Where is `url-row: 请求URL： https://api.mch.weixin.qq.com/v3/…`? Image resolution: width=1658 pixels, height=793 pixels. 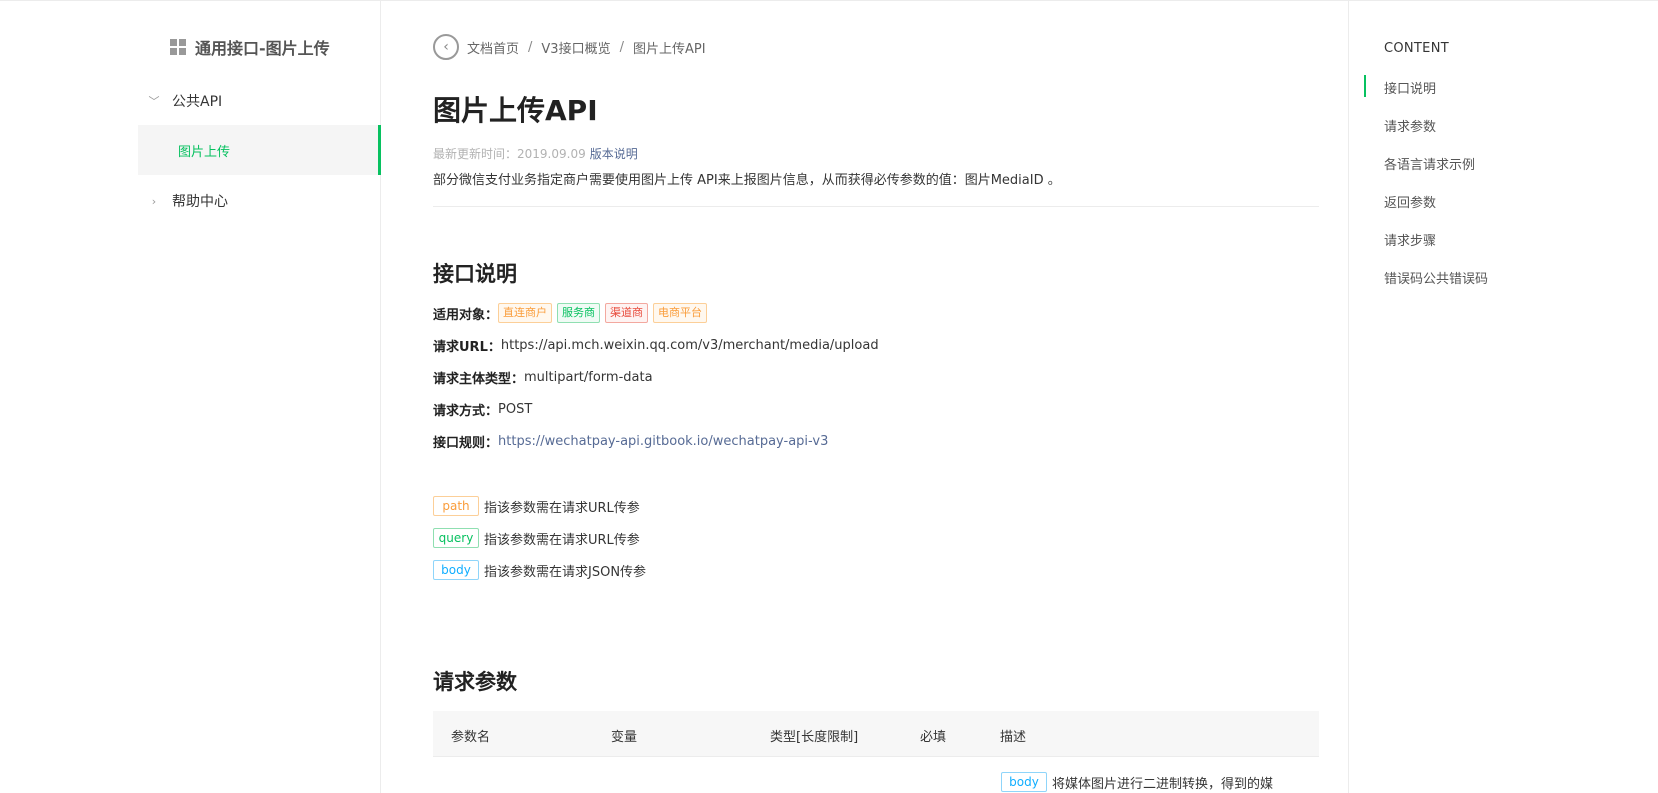
url-row: 请求URL： https://api.mch.weixin.qq.com/v3/… is located at coordinates (656, 345).